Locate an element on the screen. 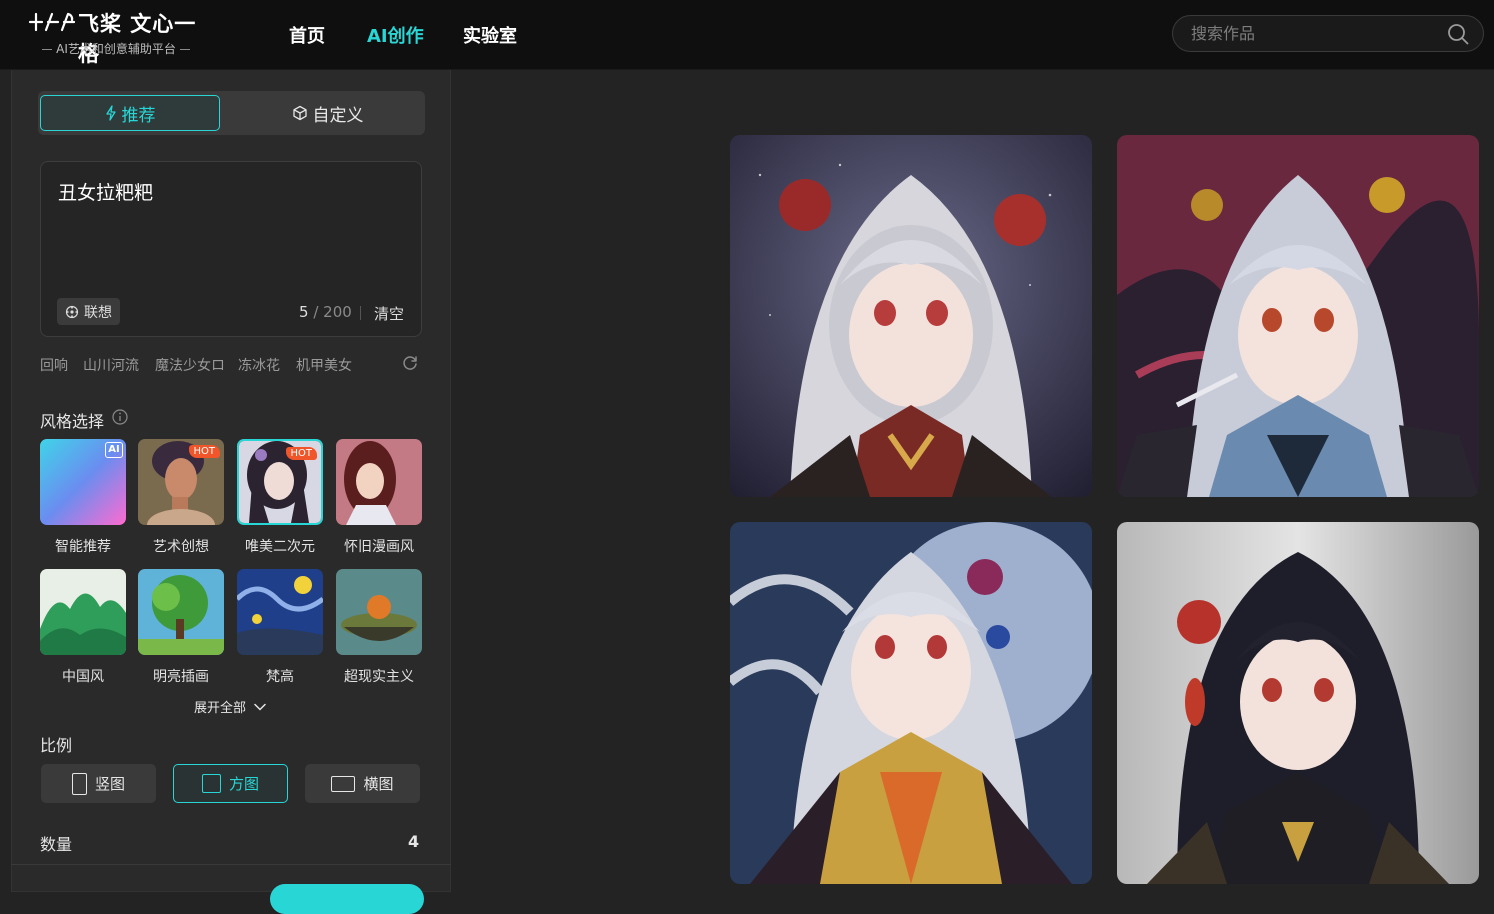 This screenshot has height=914, width=1494. style-label: 怀旧漫画风 is located at coordinates (379, 547).